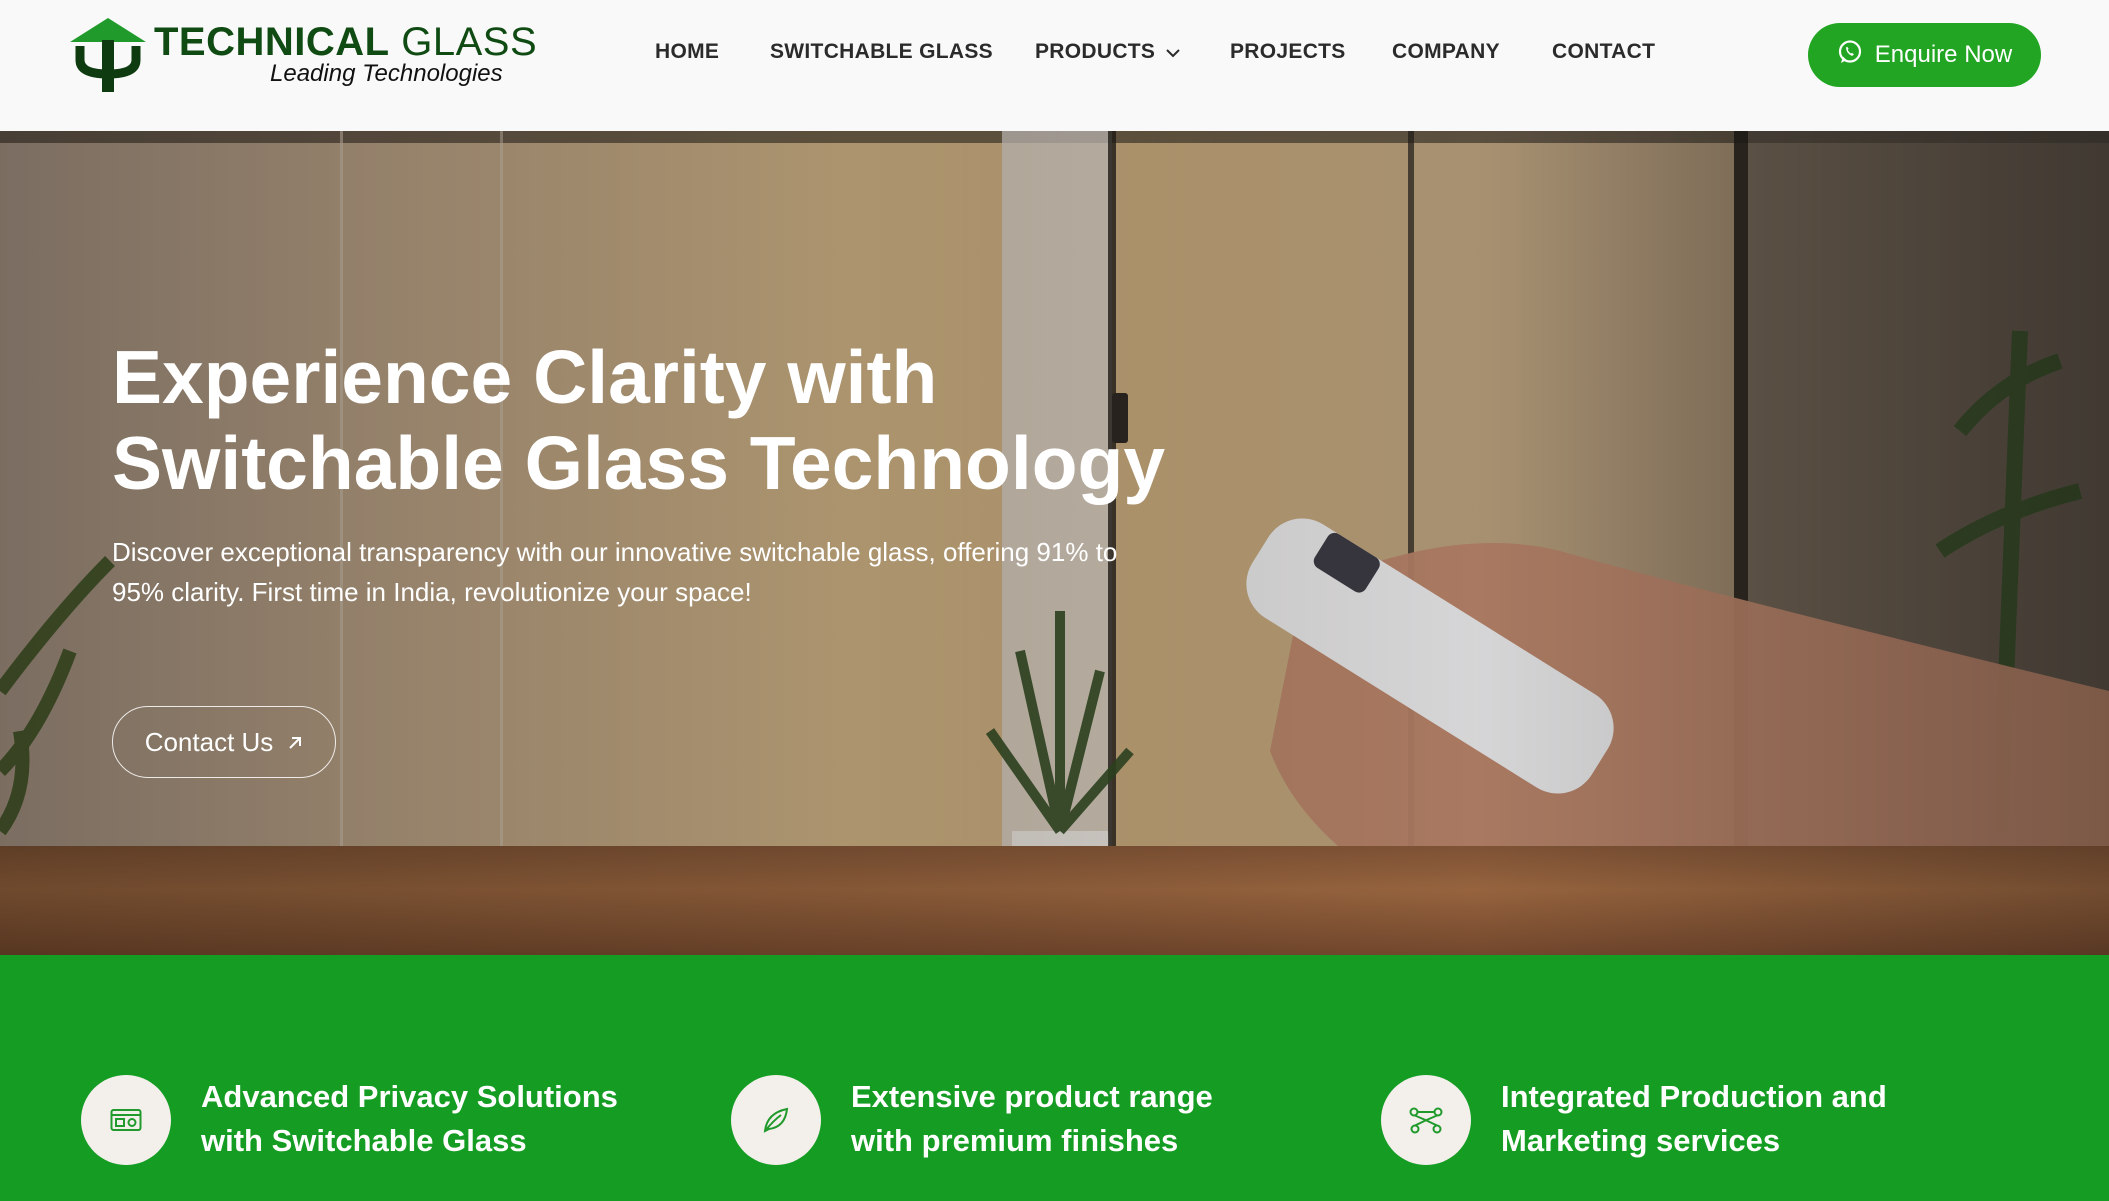 The image size is (2109, 1201). Describe the element at coordinates (776, 1120) in the screenshot. I see `leaf-icon` at that location.